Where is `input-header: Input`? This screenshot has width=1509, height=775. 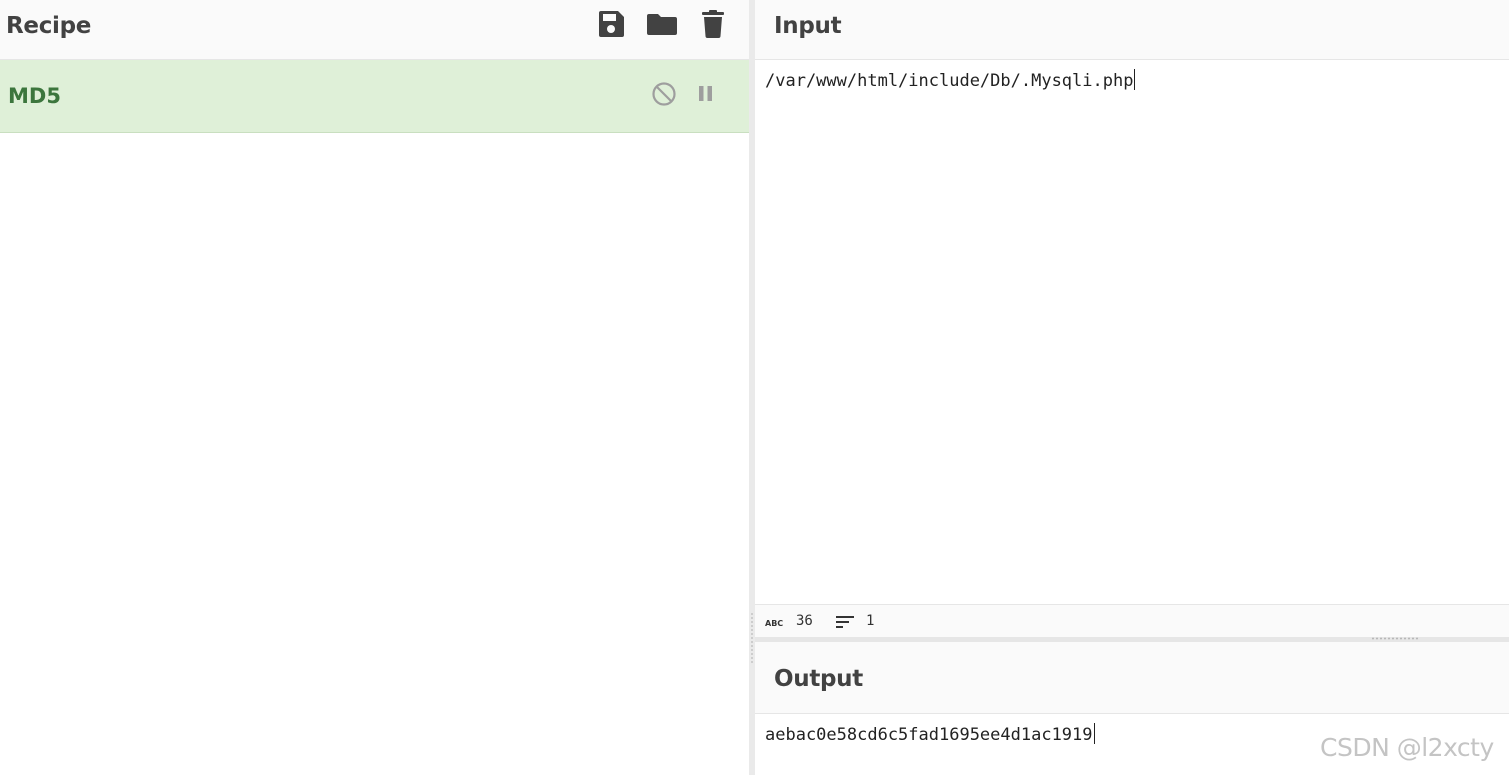
input-header: Input is located at coordinates (1132, 30).